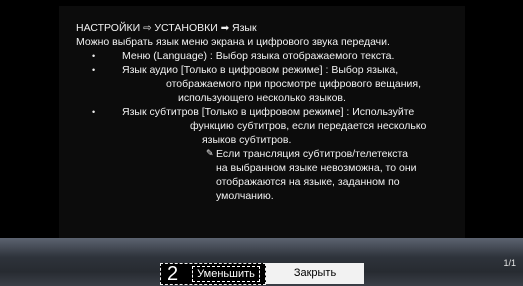  Describe the element at coordinates (509, 263) in the screenshot. I see `page-indicator: 1/1` at that location.